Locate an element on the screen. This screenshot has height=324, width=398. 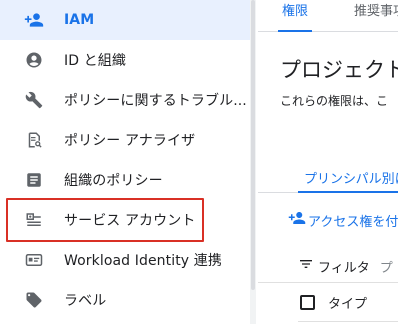
sidebar-item-iam: IAM is located at coordinates (125, 20).